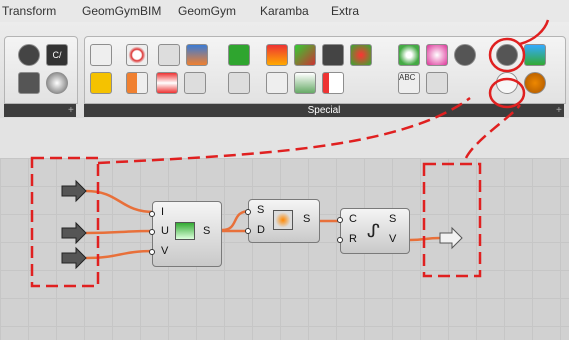 The width and height of the screenshot is (569, 340). What do you see at coordinates (277, 83) in the screenshot?
I see `bezier-icon` at bounding box center [277, 83].